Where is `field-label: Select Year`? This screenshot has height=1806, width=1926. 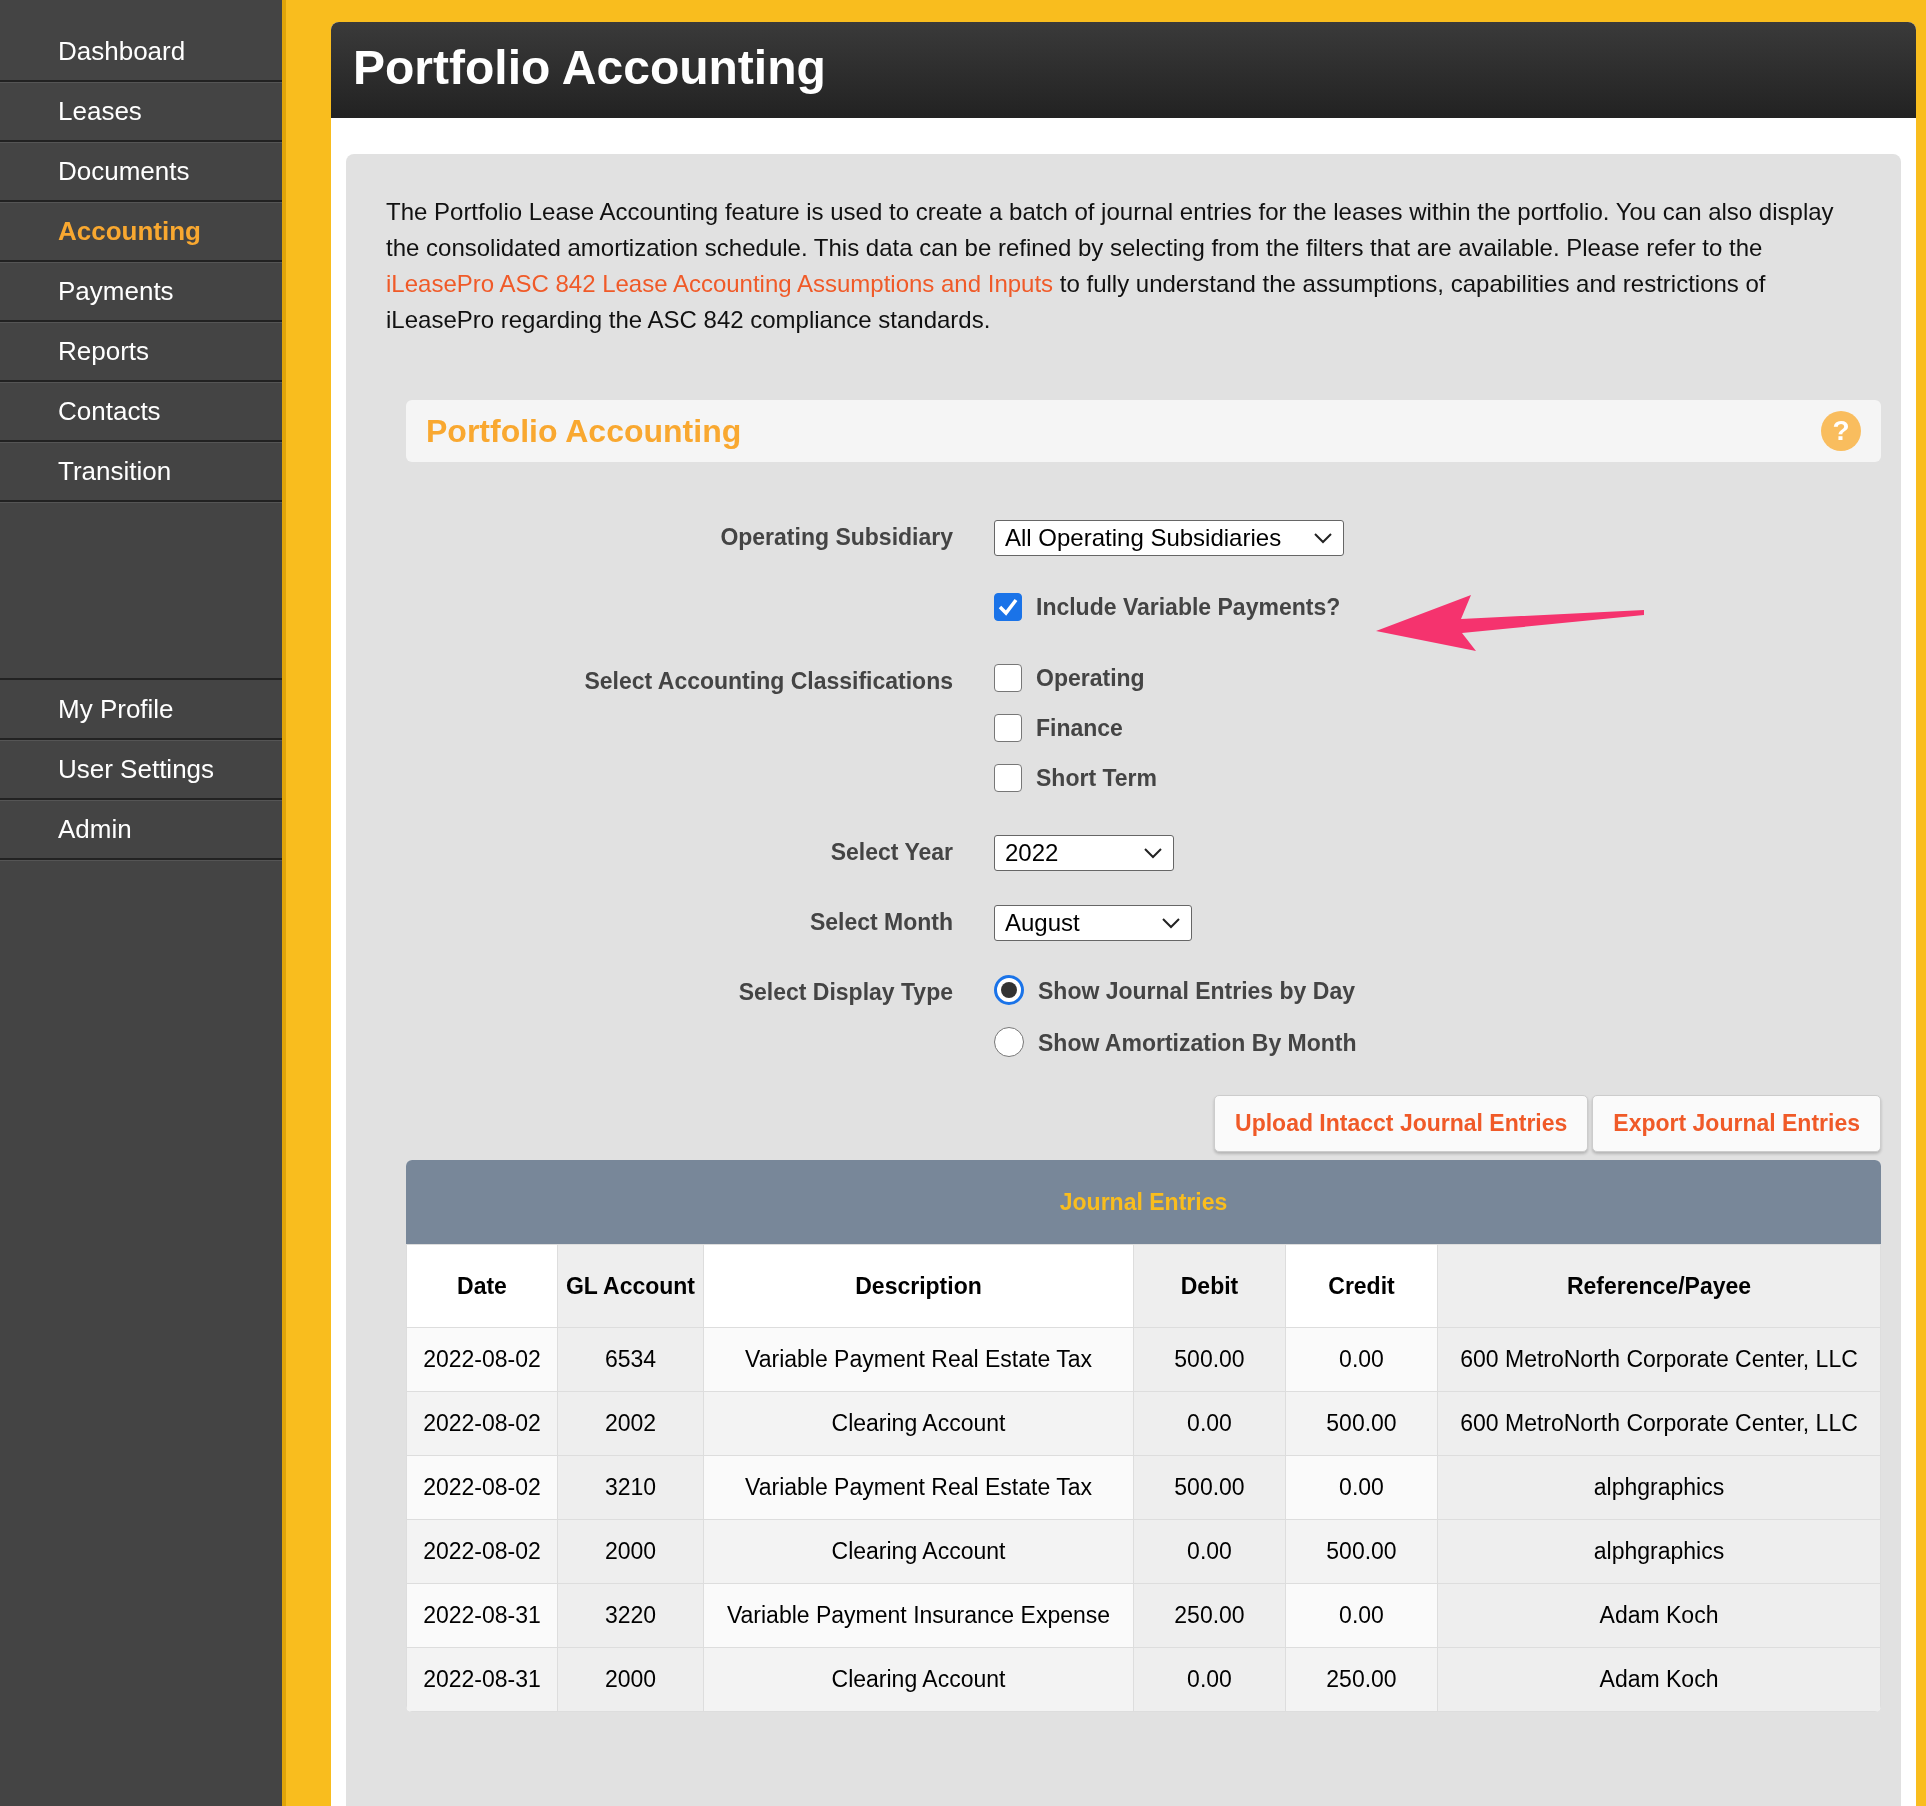 field-label: Select Year is located at coordinates (891, 852).